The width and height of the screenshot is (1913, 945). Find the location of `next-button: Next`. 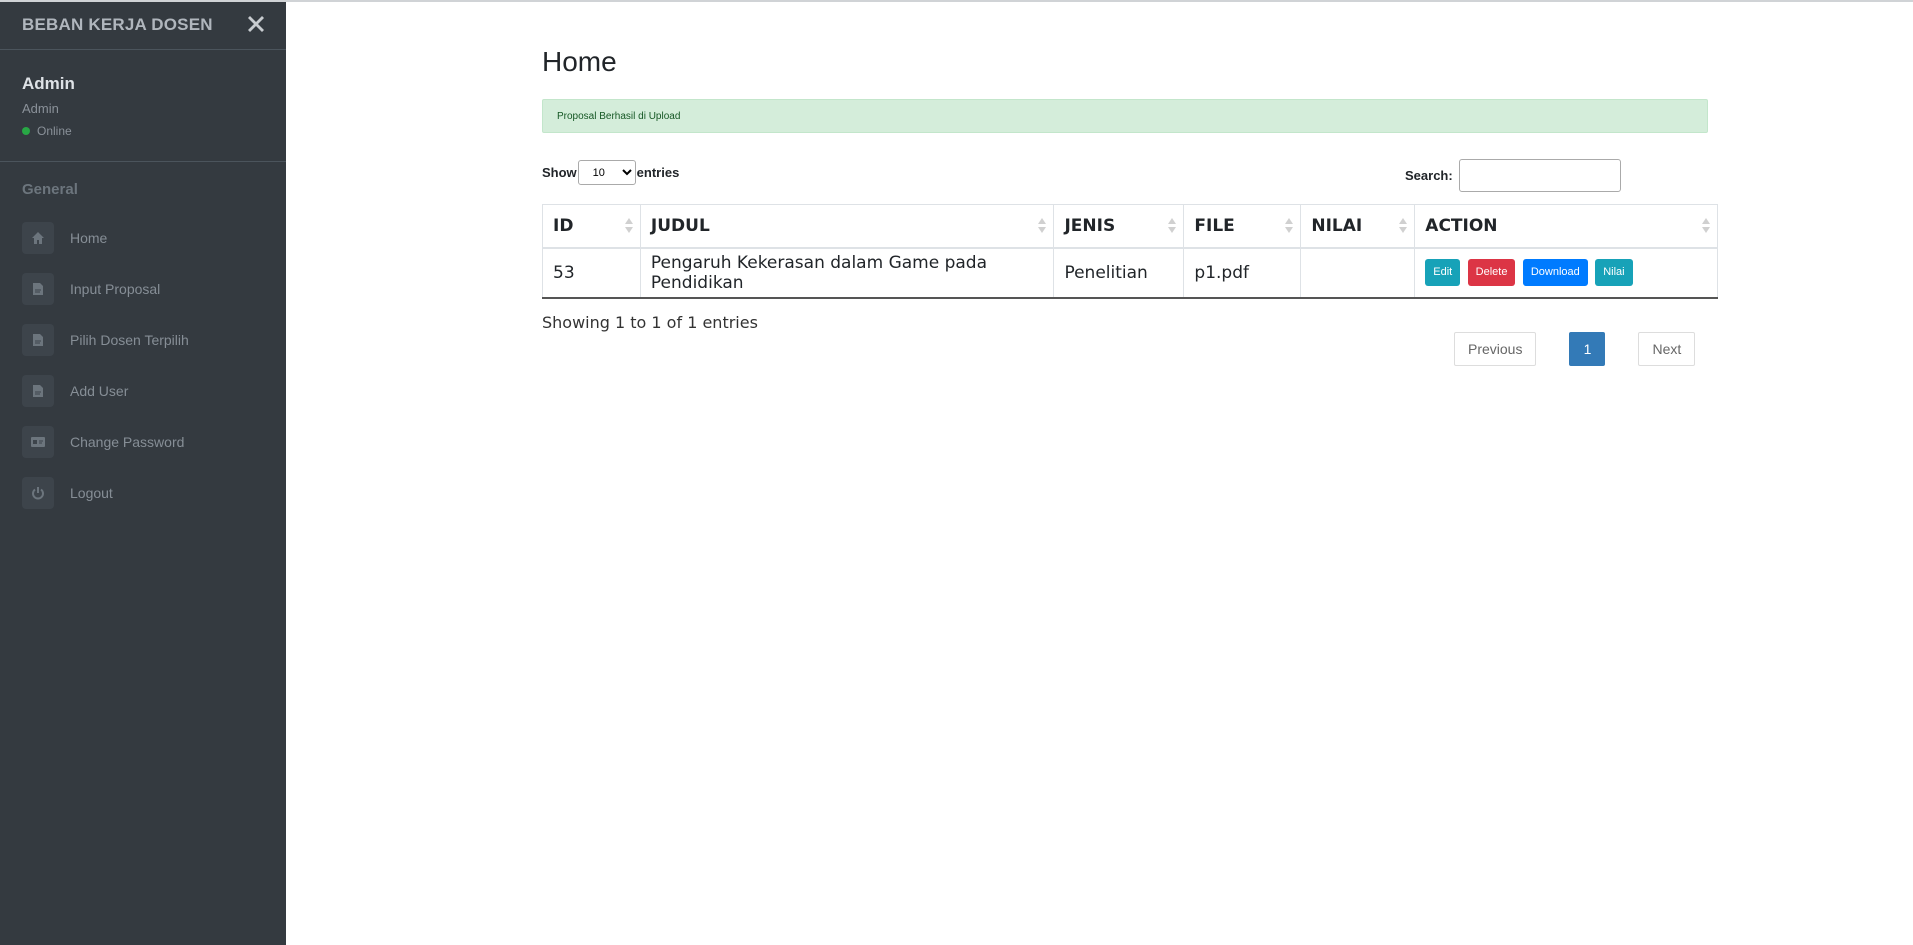

next-button: Next is located at coordinates (1667, 349).